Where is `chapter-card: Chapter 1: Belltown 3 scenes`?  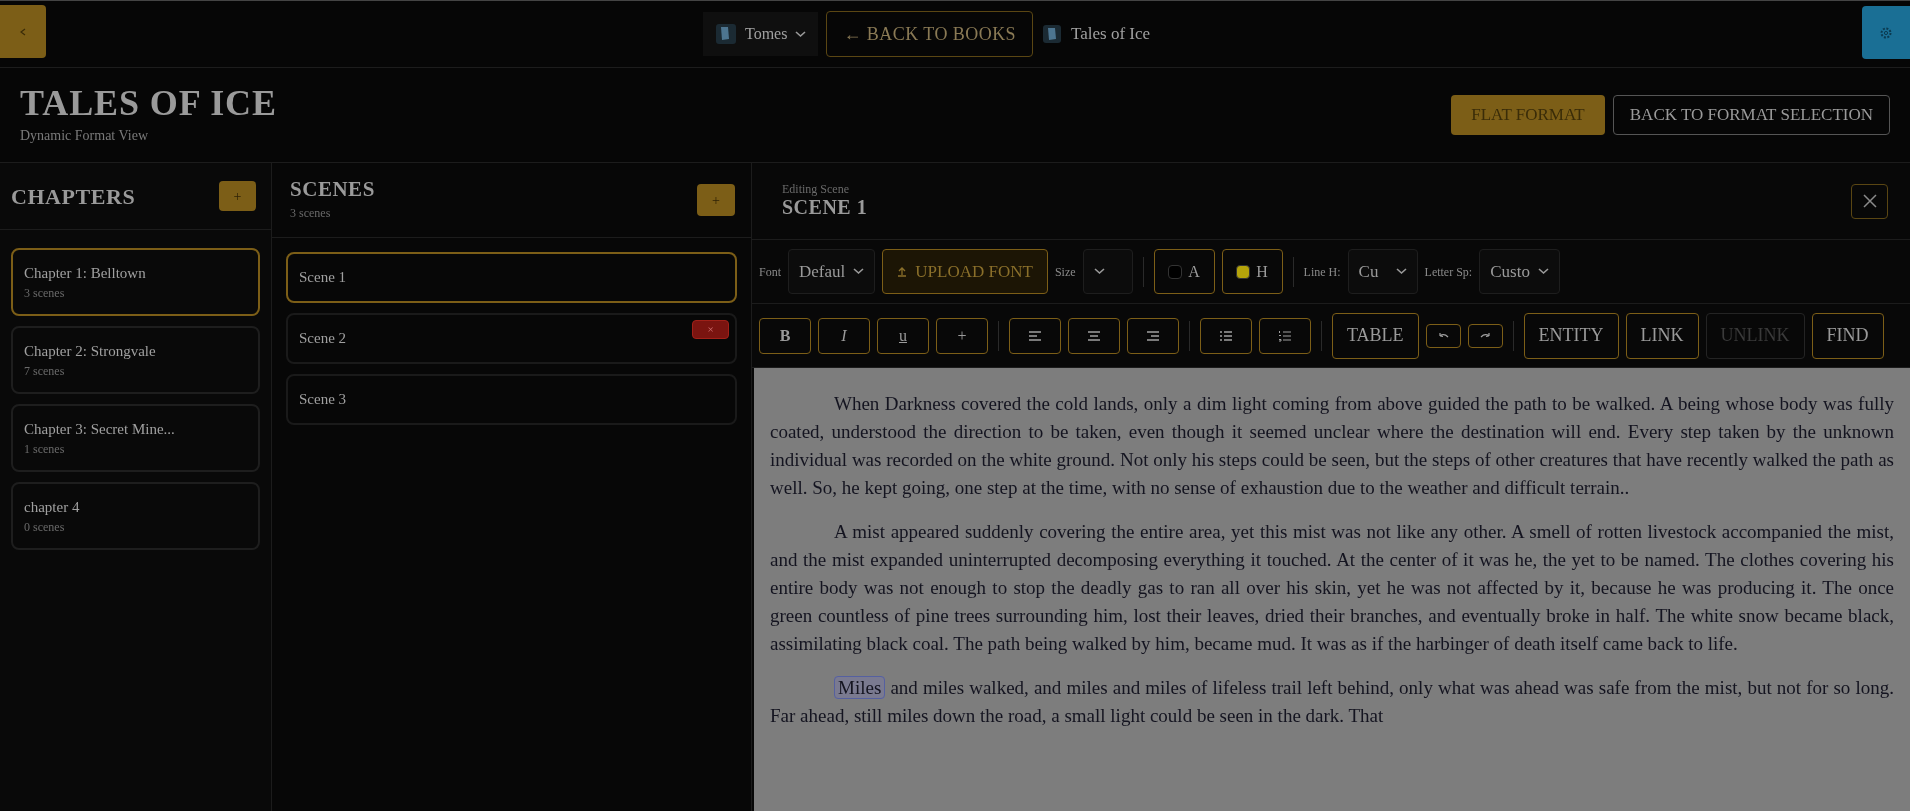
chapter-card: Chapter 1: Belltown 3 scenes is located at coordinates (135, 282).